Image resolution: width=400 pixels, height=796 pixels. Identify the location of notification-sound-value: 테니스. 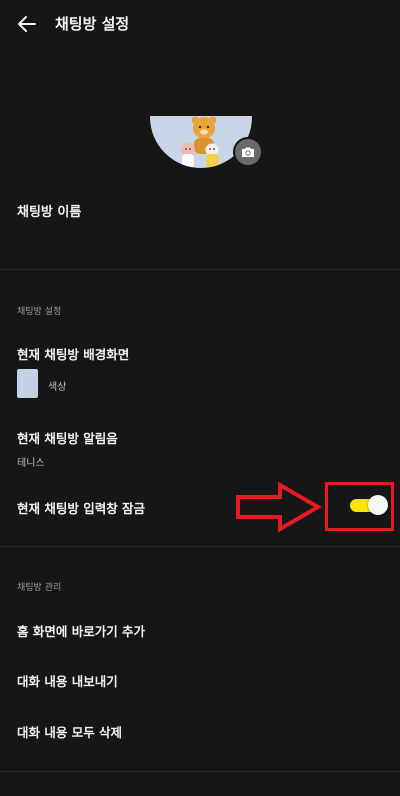
(31, 463).